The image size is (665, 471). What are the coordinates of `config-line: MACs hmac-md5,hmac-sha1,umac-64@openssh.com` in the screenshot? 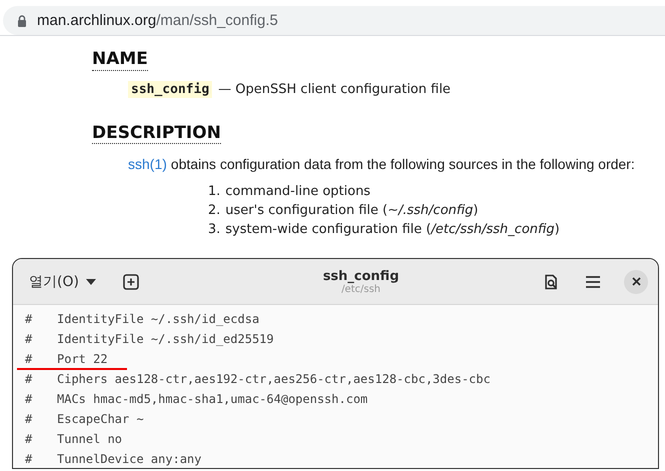 It's located at (212, 399).